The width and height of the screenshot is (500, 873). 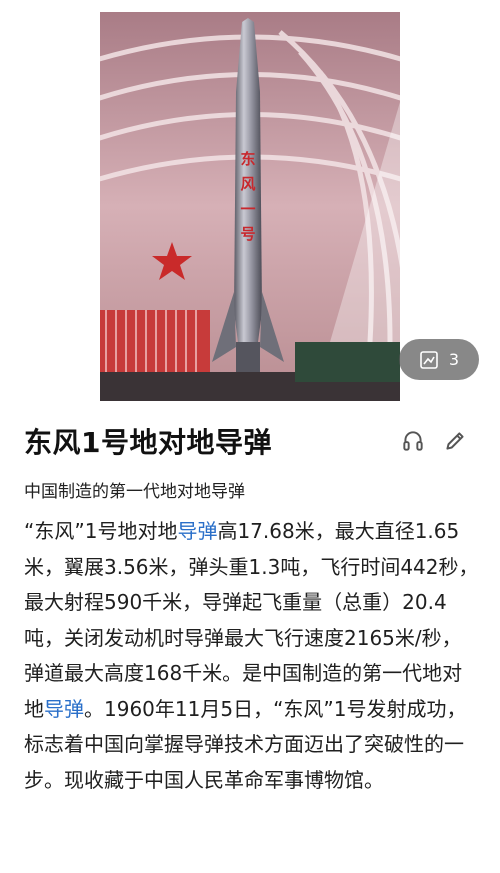 I want to click on missile-link-2: 导弹, so click(x=64, y=709).